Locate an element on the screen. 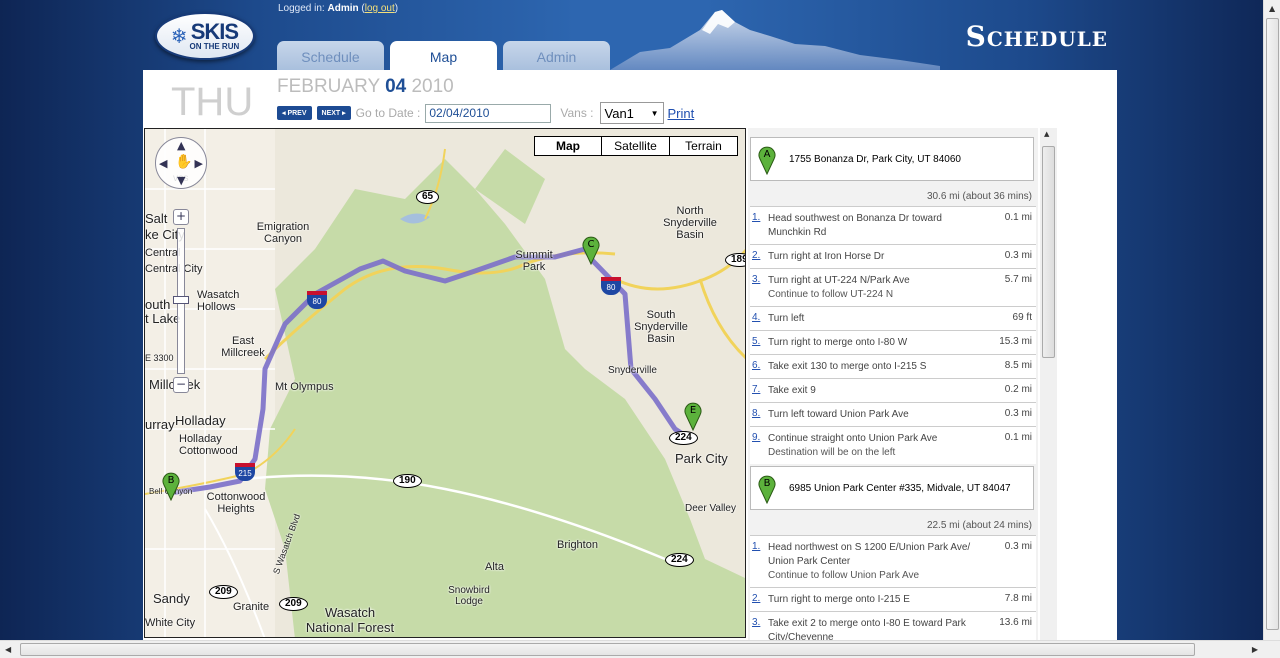 The image size is (1280, 658). step-number: 8. is located at coordinates (760, 415).